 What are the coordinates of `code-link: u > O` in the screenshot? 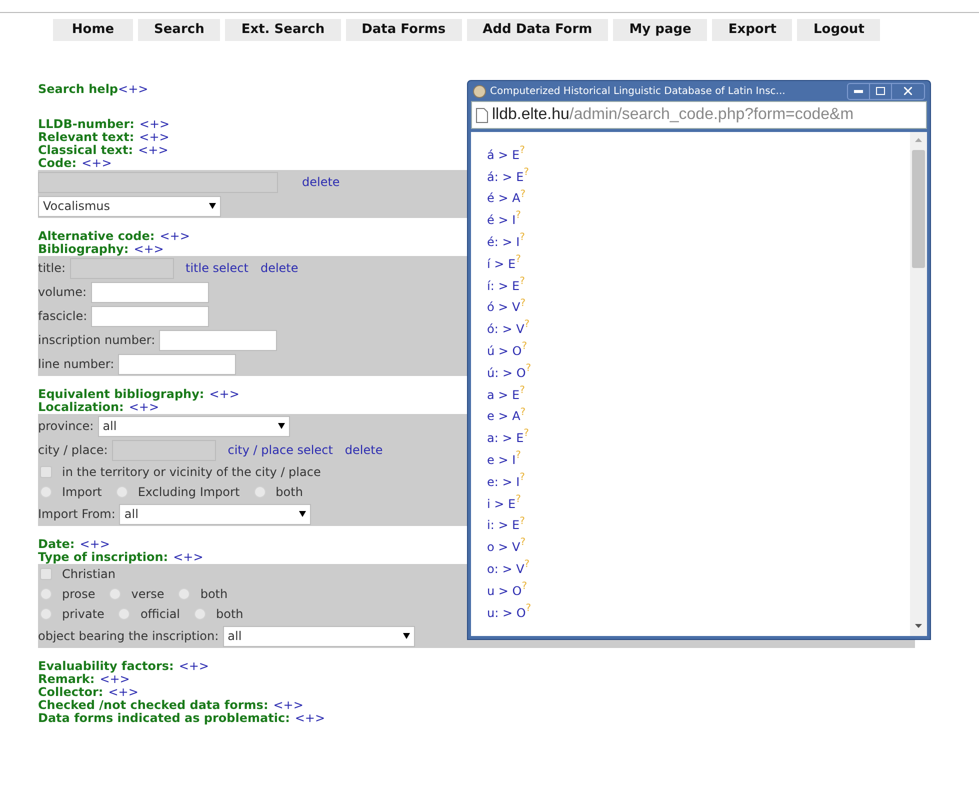 It's located at (504, 591).